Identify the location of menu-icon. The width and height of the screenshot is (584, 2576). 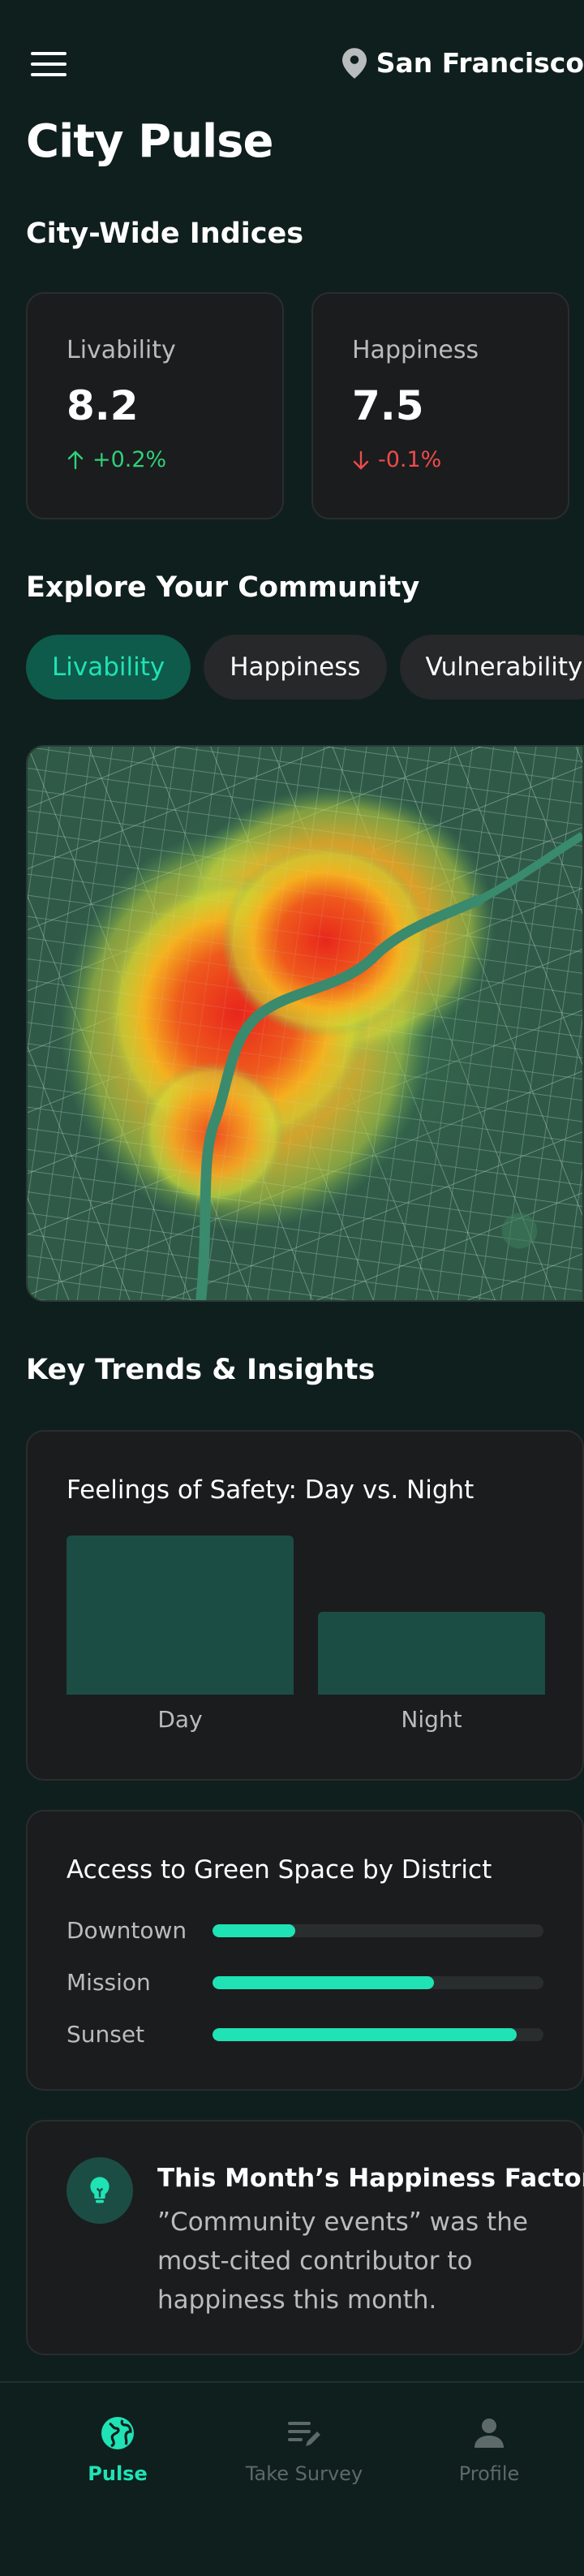
(49, 65).